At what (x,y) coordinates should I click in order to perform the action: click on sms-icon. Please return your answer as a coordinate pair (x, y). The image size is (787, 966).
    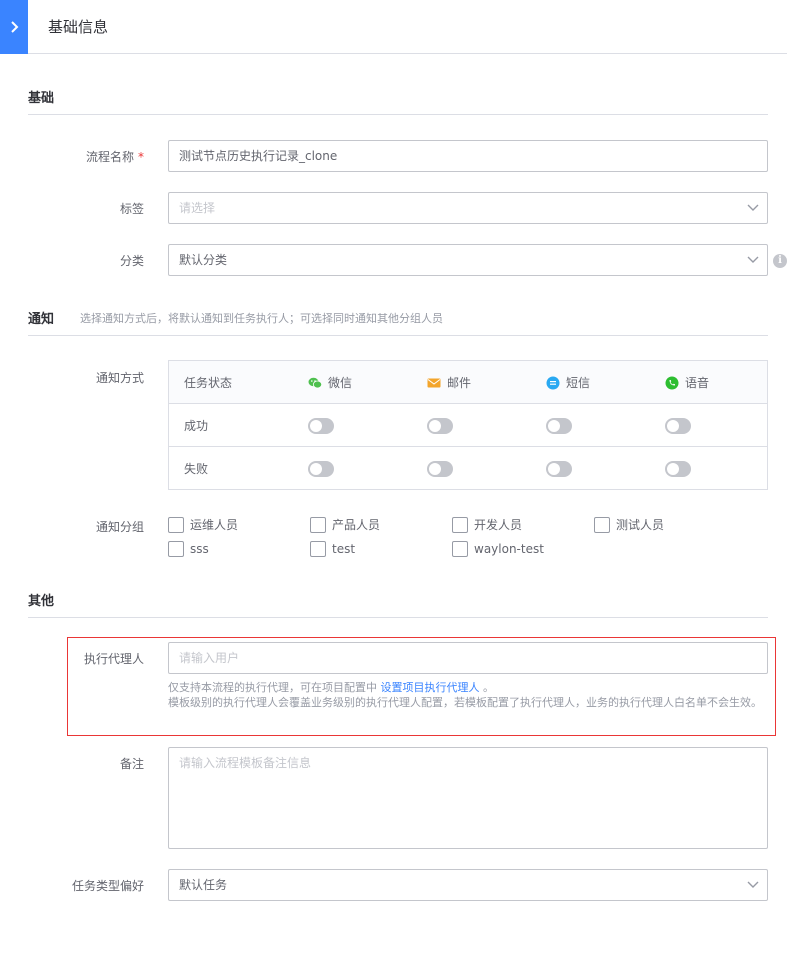
    Looking at the image, I should click on (553, 382).